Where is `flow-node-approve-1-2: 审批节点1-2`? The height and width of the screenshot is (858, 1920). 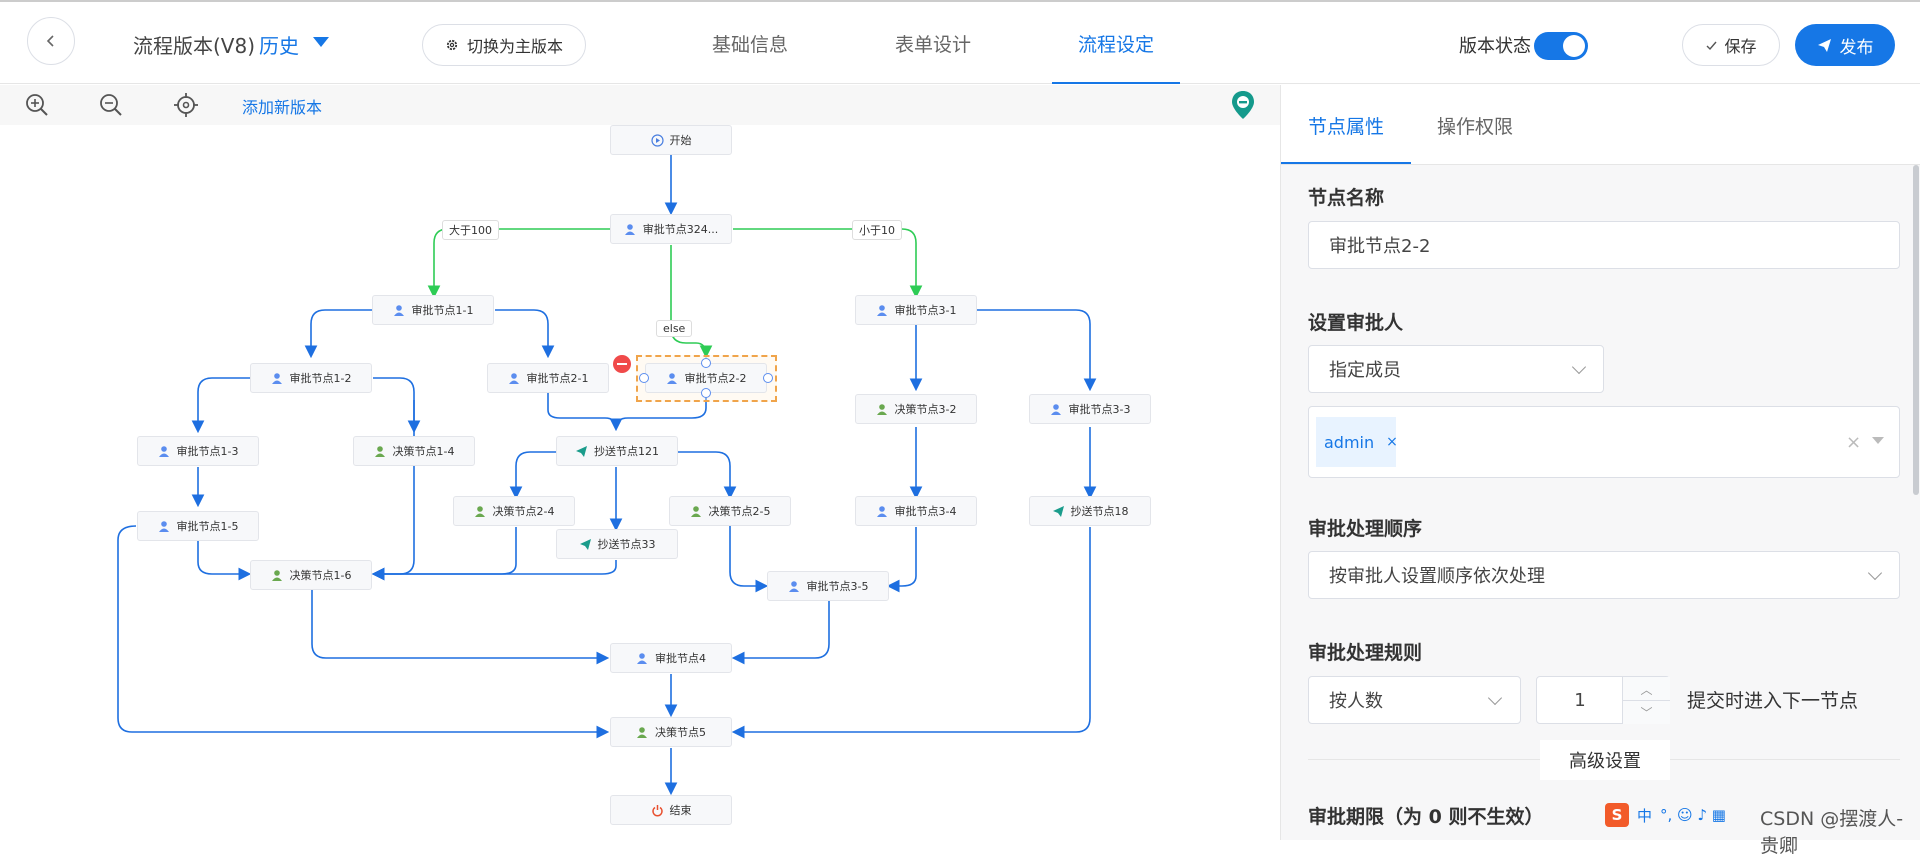
flow-node-approve-1-2: 审批节点1-2 is located at coordinates (311, 378).